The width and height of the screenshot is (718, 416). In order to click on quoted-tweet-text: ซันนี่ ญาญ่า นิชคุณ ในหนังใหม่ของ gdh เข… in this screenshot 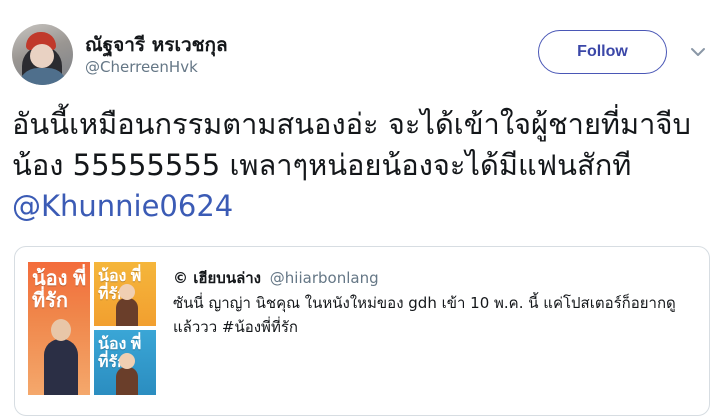, I will do `click(424, 315)`.